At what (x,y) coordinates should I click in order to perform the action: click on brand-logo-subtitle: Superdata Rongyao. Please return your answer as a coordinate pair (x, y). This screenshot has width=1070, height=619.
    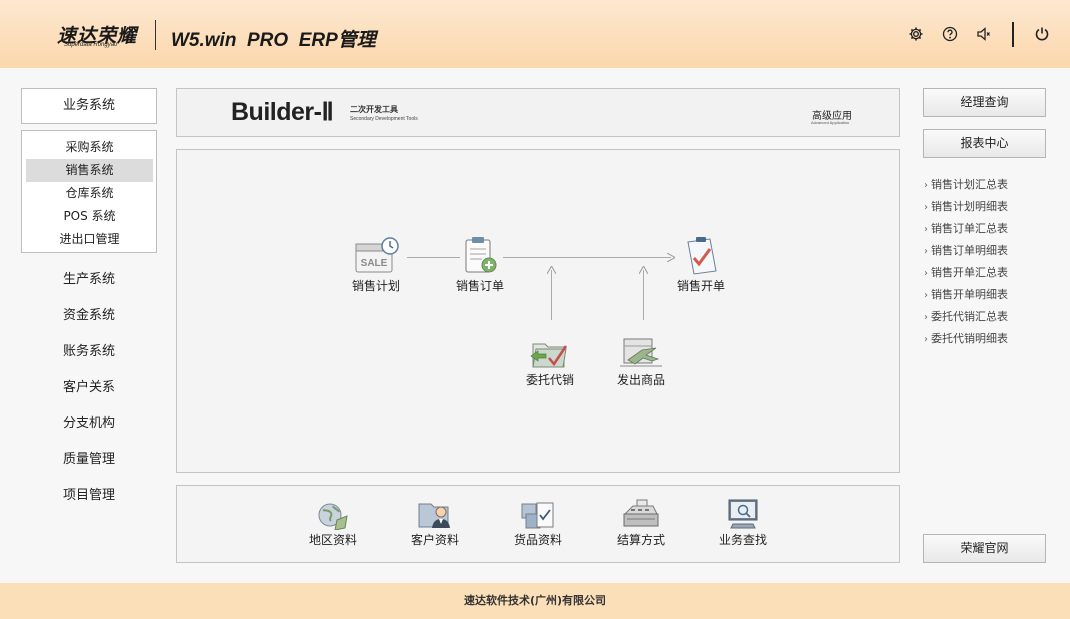
    Looking at the image, I should click on (91, 45).